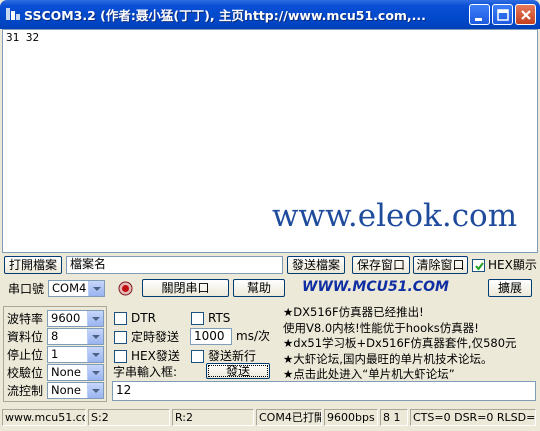  Describe the element at coordinates (375, 287) in the screenshot. I see `brand-link: WWW.MCU51.COM` at that location.